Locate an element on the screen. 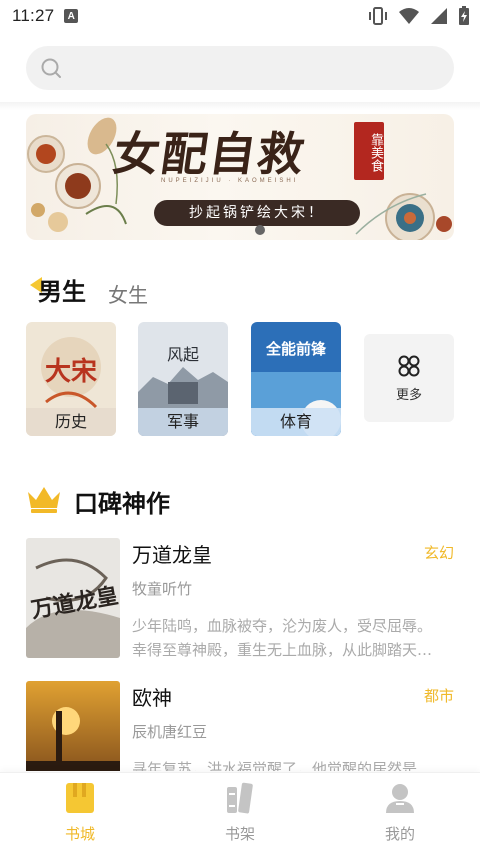  book-description: 寻年复苏，洪水福觉醒了，他觉醒的居然是 is located at coordinates (293, 764).